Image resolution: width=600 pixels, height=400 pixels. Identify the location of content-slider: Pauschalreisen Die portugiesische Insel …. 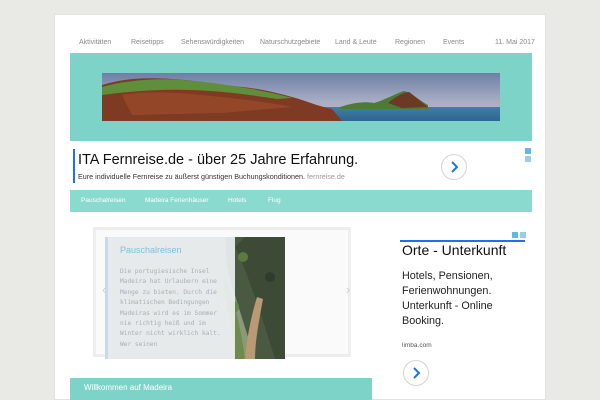
(222, 293).